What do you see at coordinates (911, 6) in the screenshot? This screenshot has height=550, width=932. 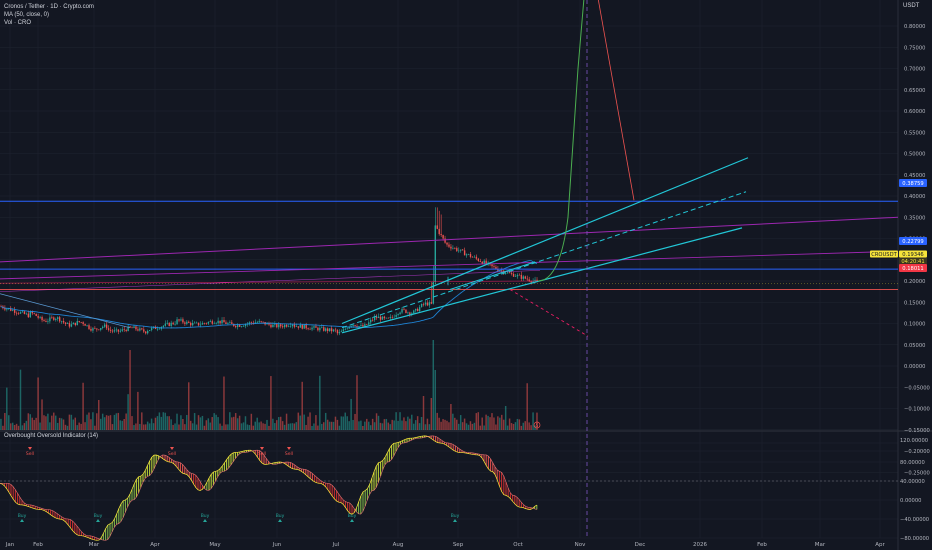 I see `currency-label: USDT` at bounding box center [911, 6].